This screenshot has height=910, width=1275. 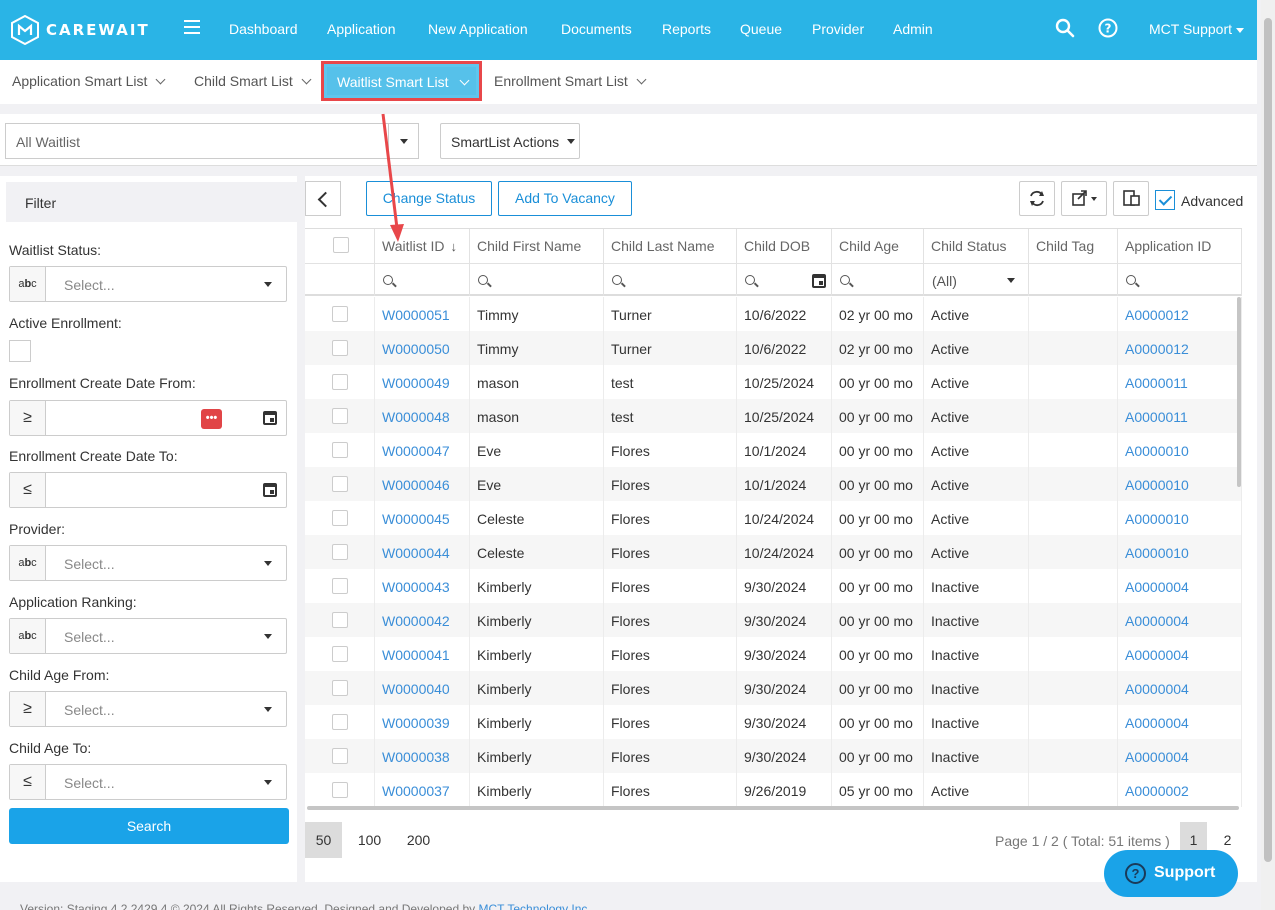 I want to click on refresh-button, so click(x=1037, y=198).